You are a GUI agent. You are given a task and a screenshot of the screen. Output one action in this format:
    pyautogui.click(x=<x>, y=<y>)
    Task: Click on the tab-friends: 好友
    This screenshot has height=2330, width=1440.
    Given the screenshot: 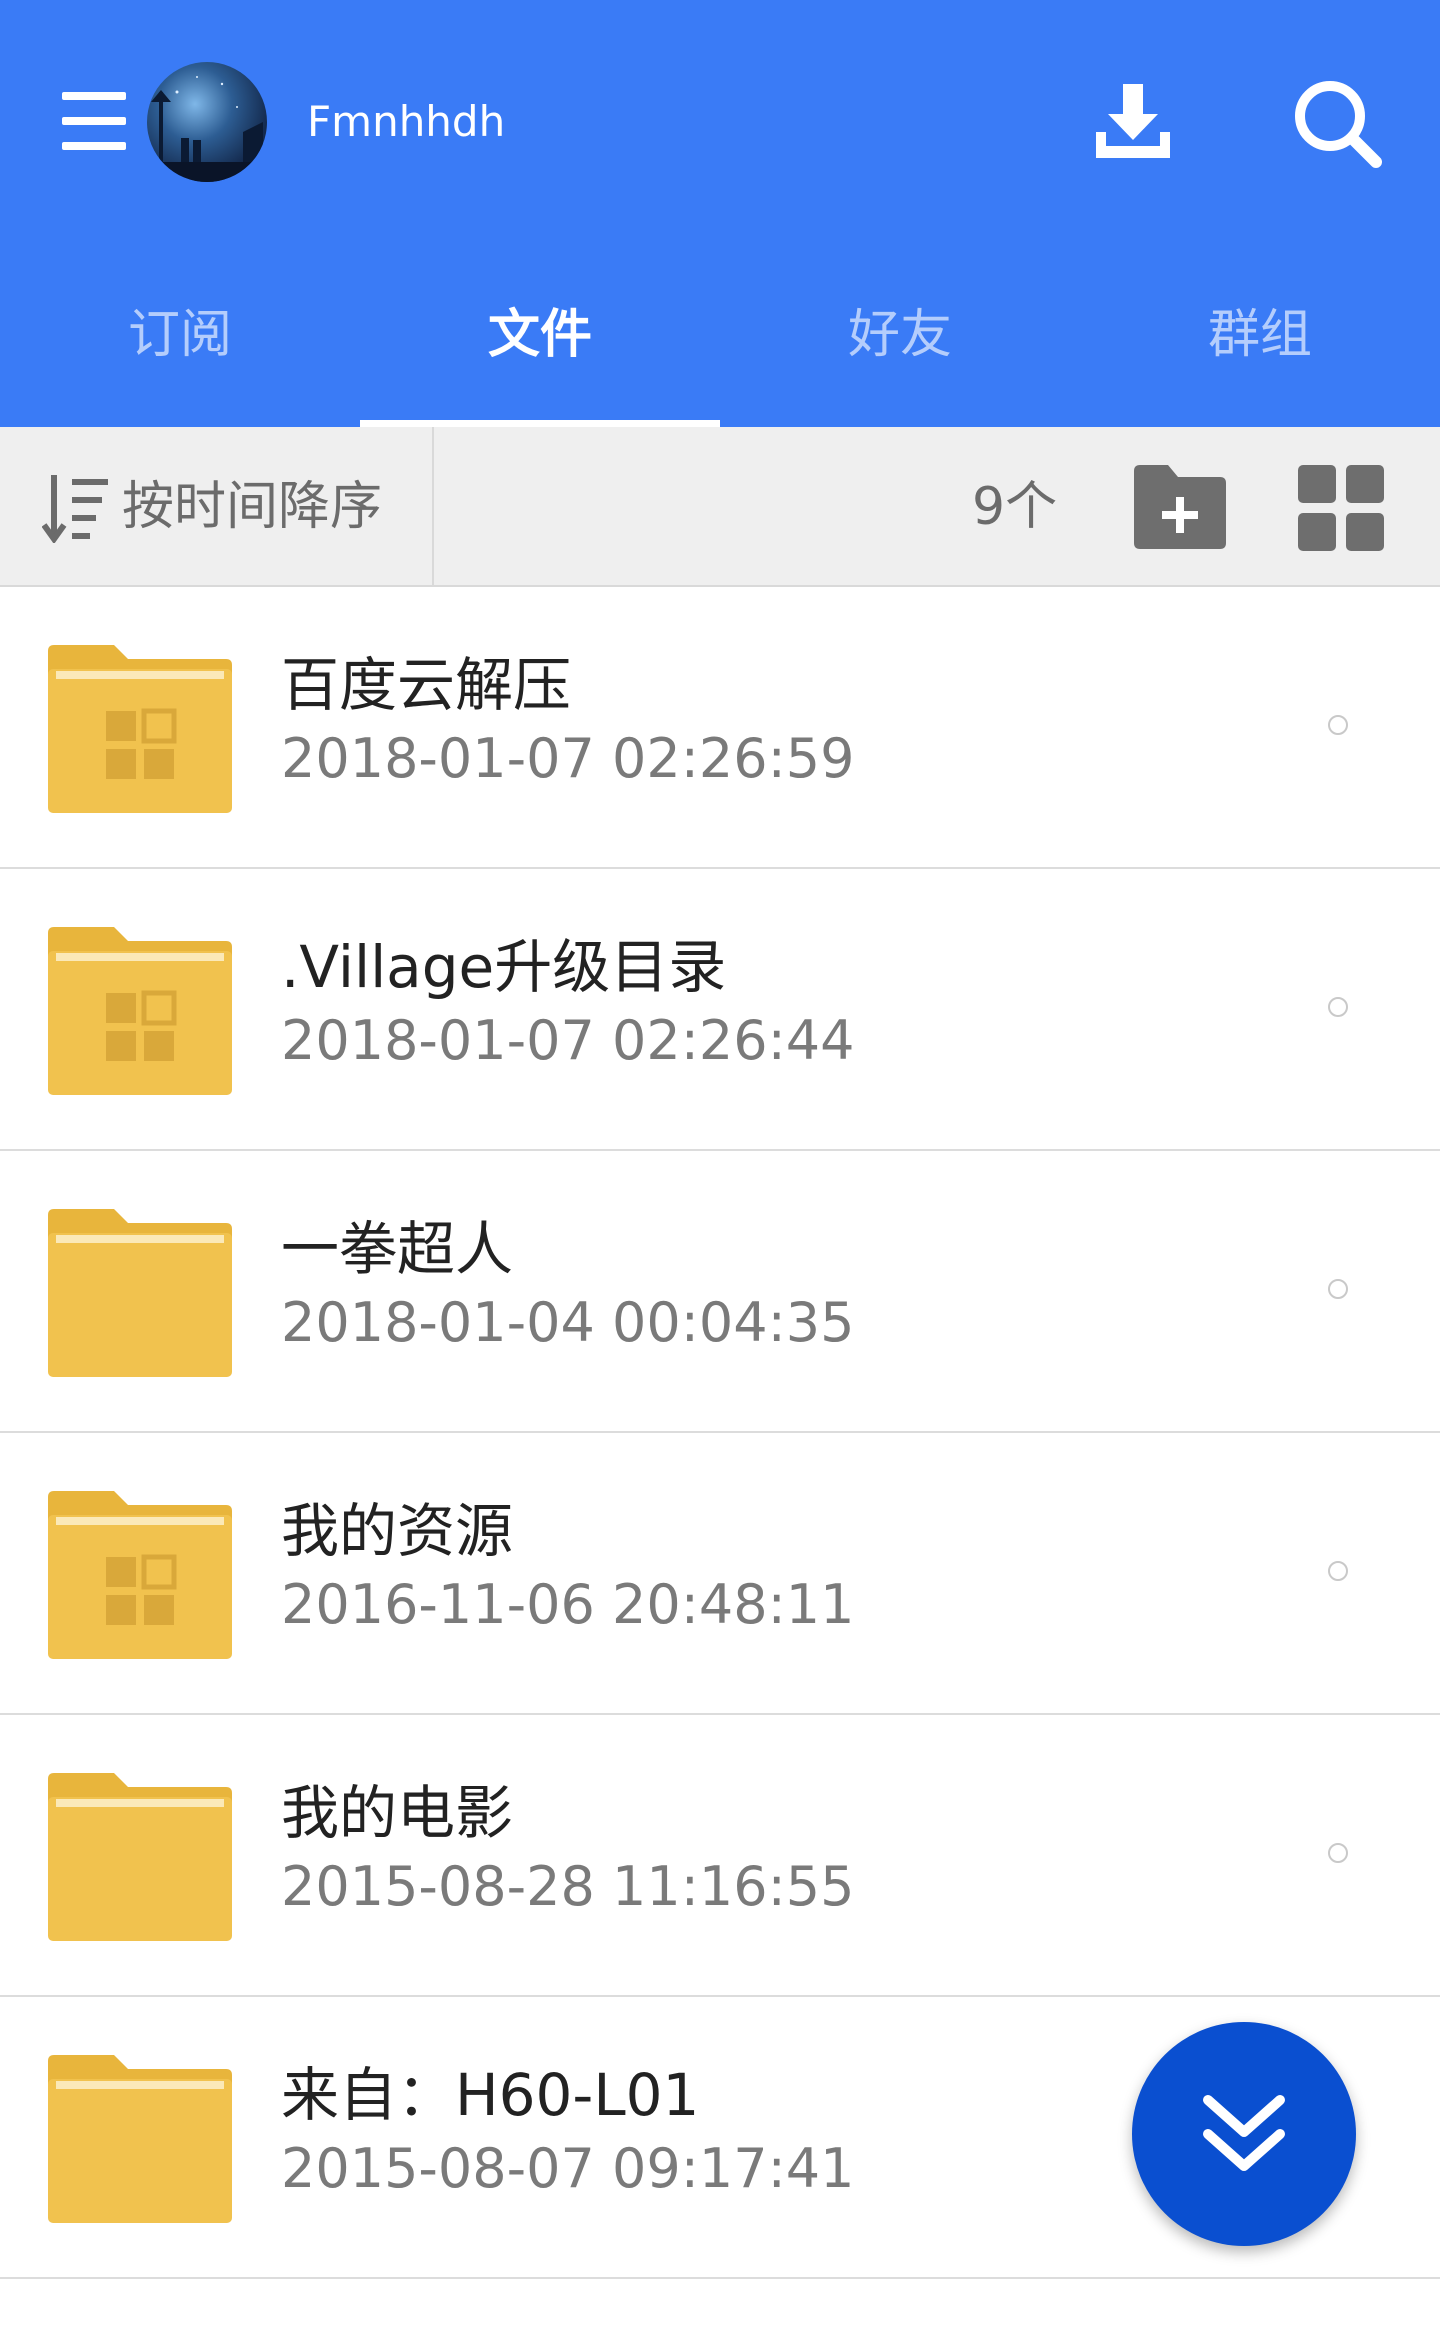 What is the action you would take?
    pyautogui.click(x=900, y=353)
    